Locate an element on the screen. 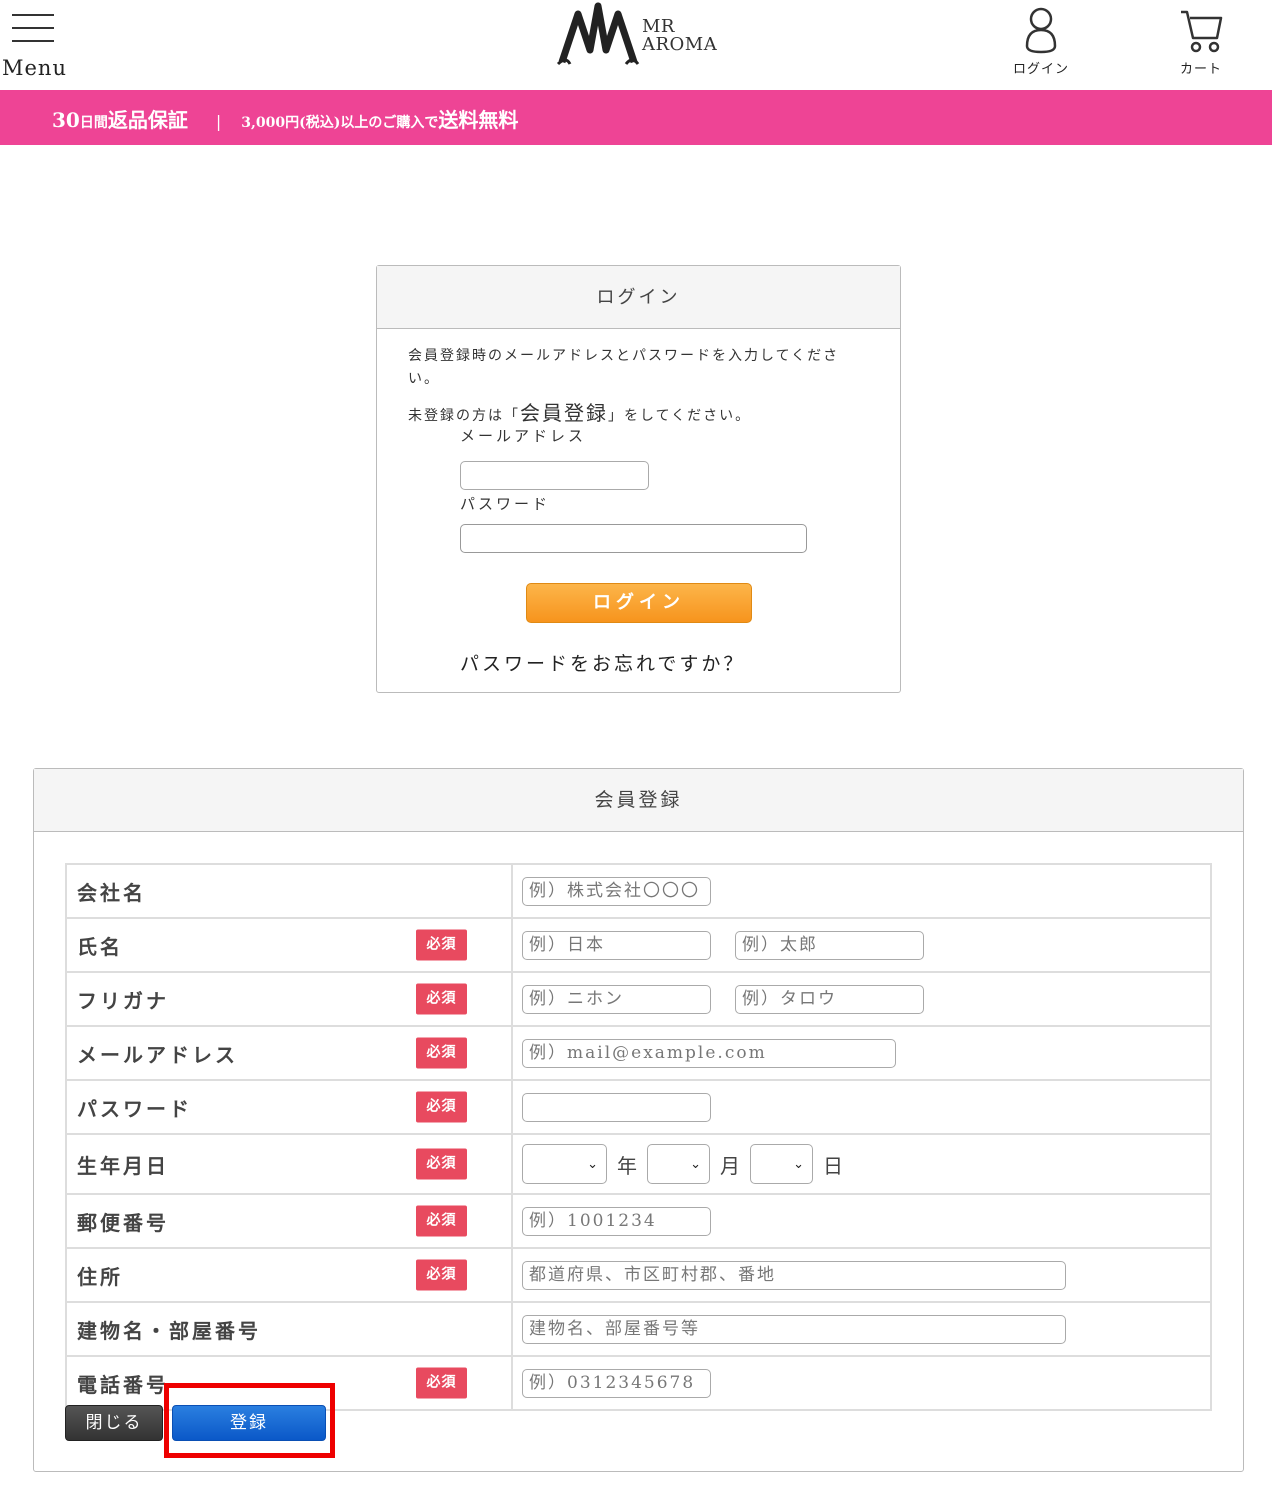  form-label: 住所 is located at coordinates (100, 1276).